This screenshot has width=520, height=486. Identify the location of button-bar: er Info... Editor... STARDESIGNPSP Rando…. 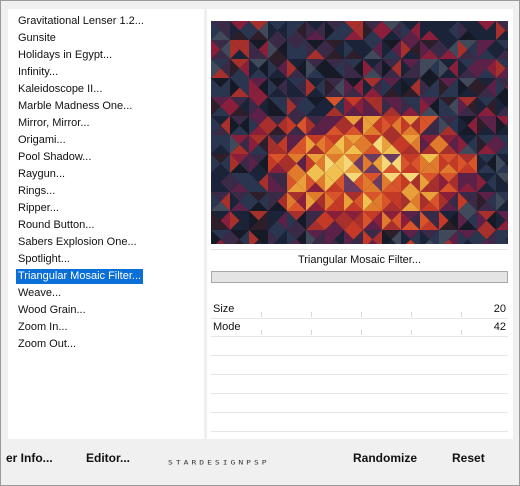
(260, 460).